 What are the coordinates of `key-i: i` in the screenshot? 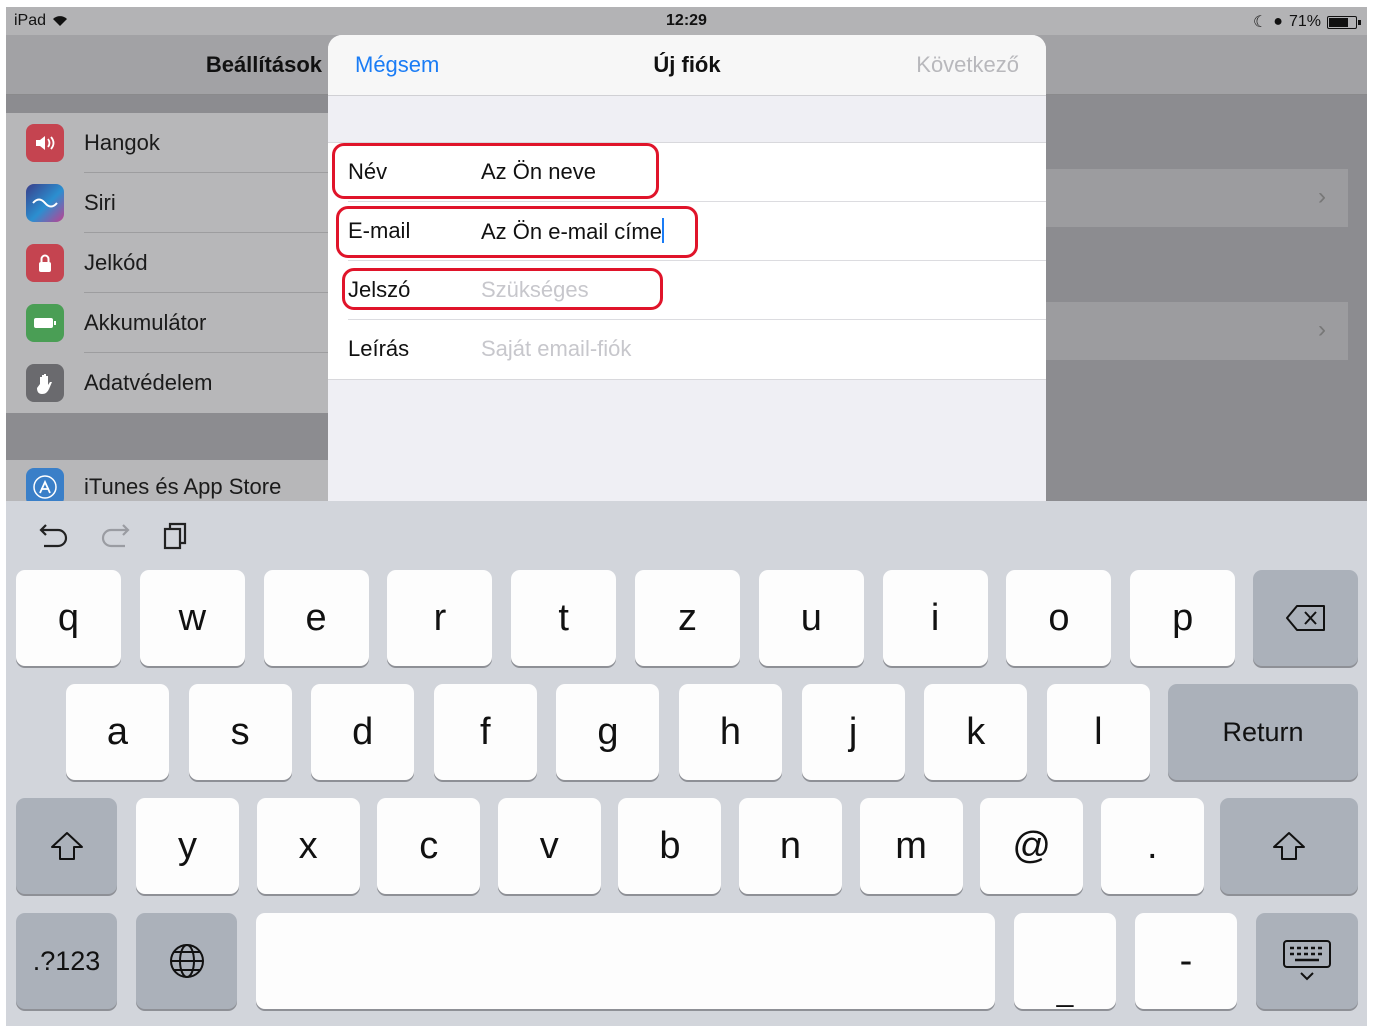 It's located at (935, 618).